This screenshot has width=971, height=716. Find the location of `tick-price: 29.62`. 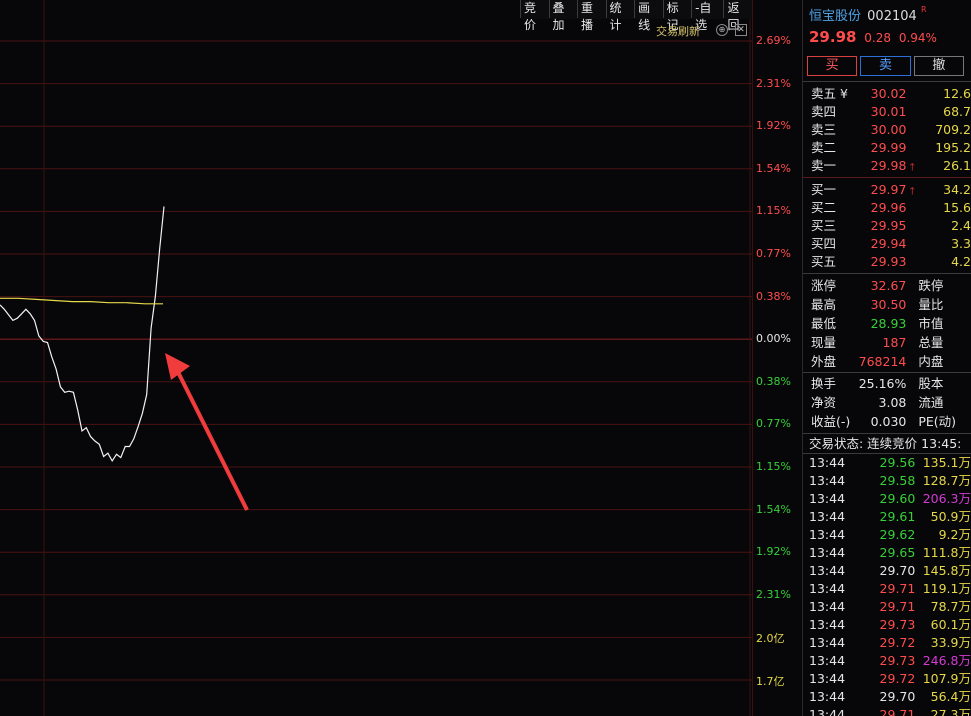

tick-price: 29.62 is located at coordinates (897, 534).